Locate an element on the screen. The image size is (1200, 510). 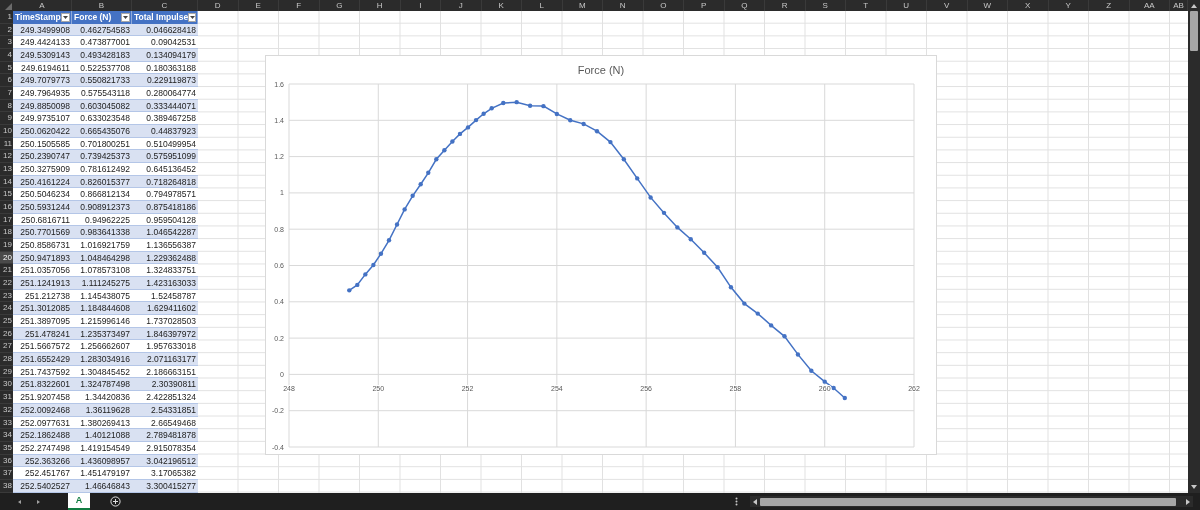
add-sheet-icon is located at coordinates (115, 501).